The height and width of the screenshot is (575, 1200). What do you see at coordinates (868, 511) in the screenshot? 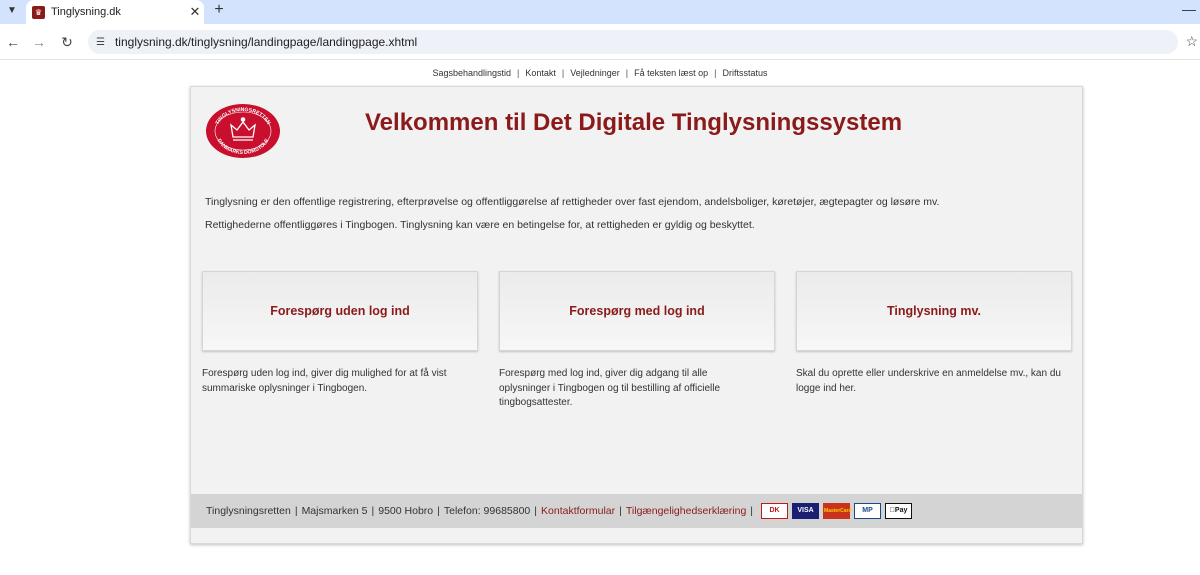
I see `mobilepay-icon: MP` at bounding box center [868, 511].